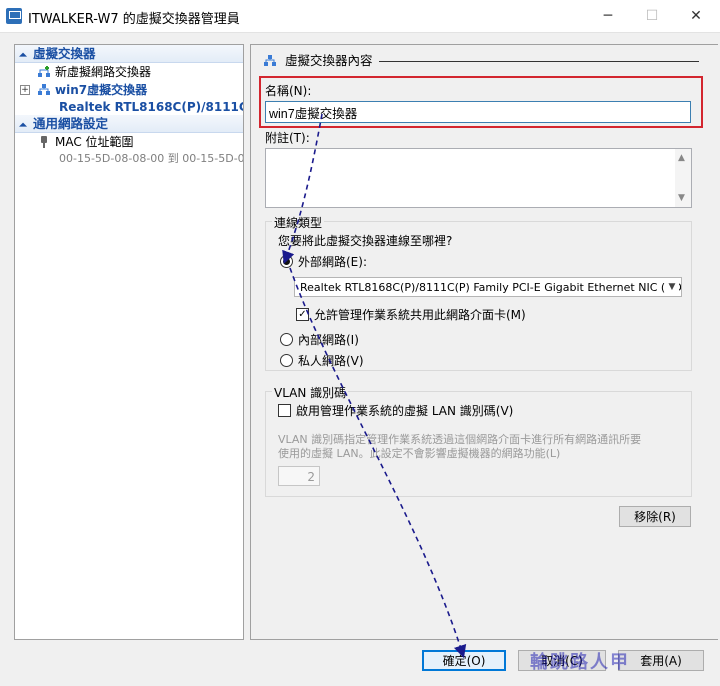 Image resolution: width=720 pixels, height=686 pixels. I want to click on external-label: 外部網路(E):, so click(332, 262).